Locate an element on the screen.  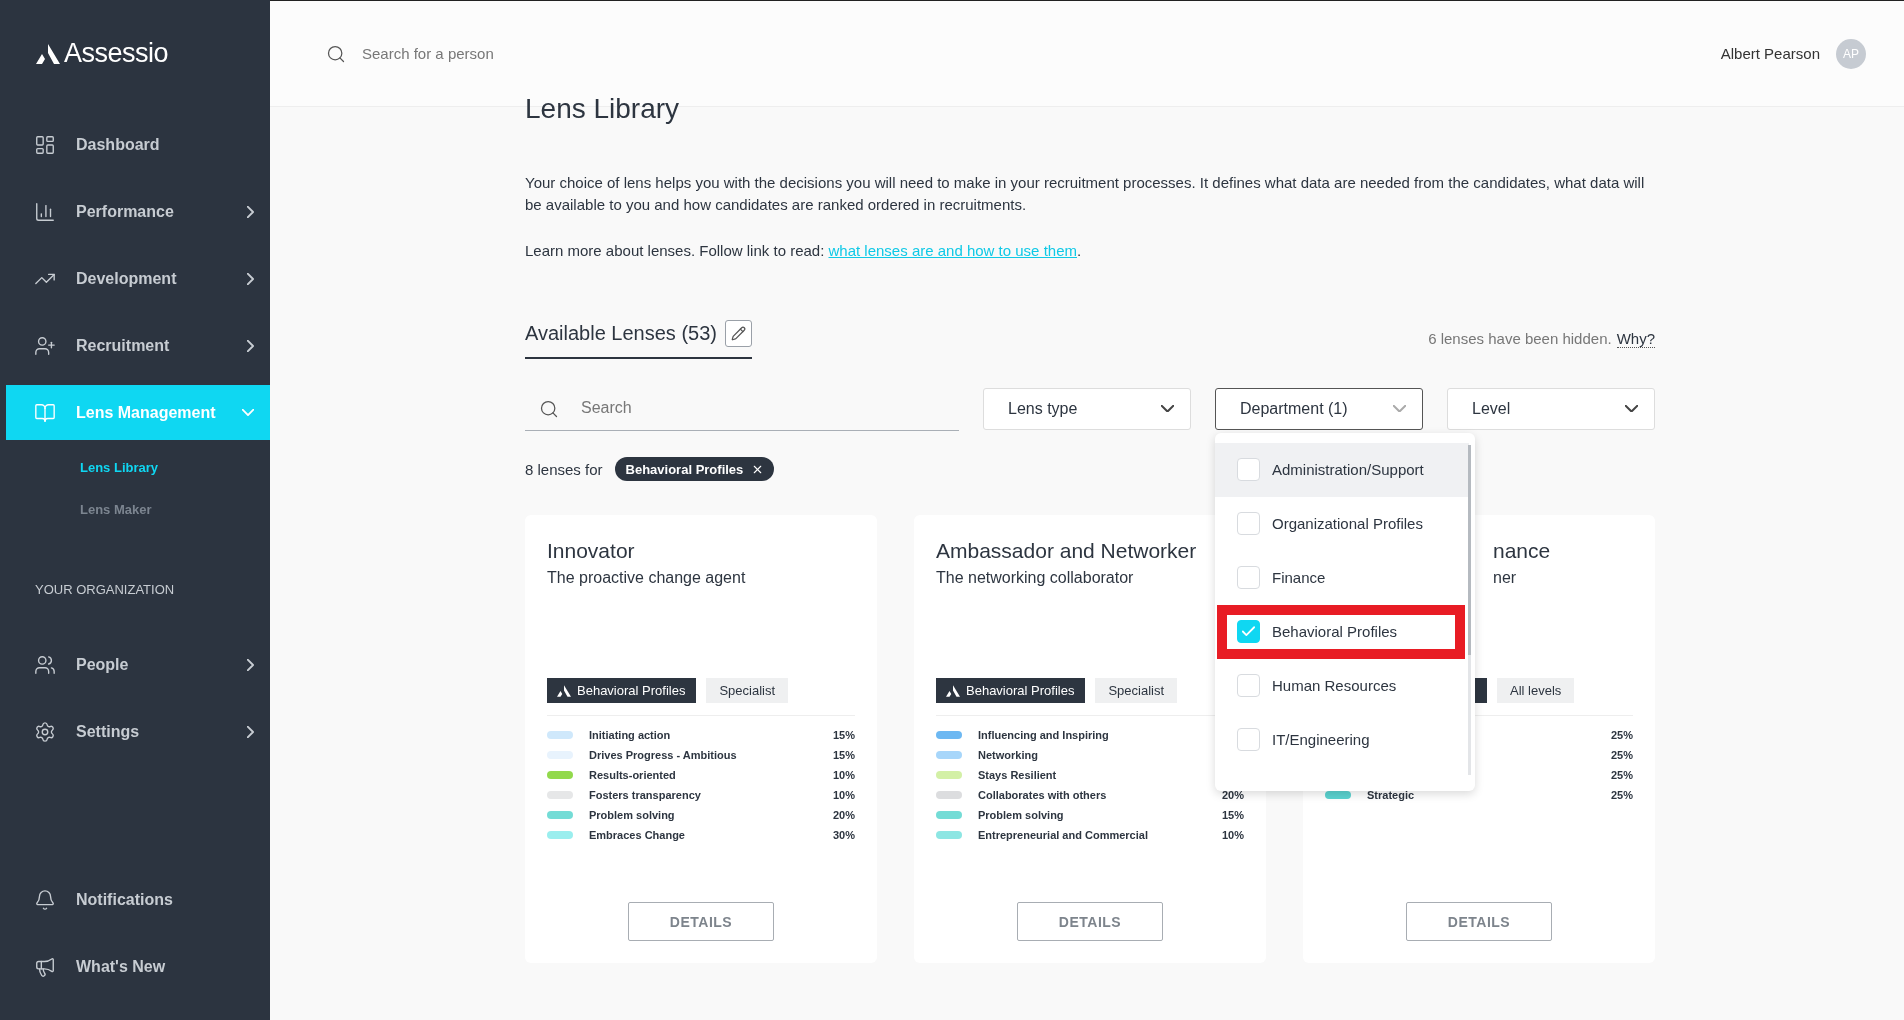
card-title: Innovator is located at coordinates (591, 551).